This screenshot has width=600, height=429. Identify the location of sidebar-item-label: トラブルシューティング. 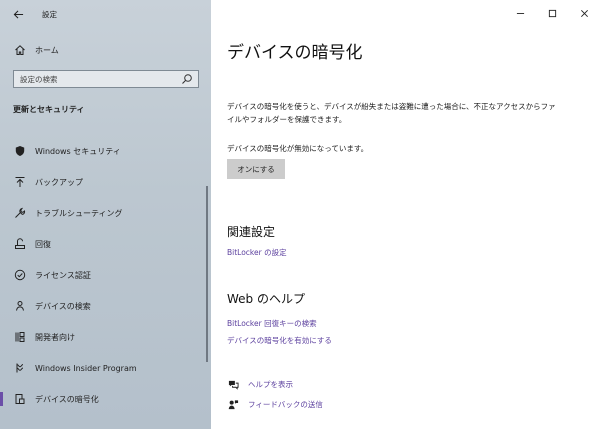
(79, 213).